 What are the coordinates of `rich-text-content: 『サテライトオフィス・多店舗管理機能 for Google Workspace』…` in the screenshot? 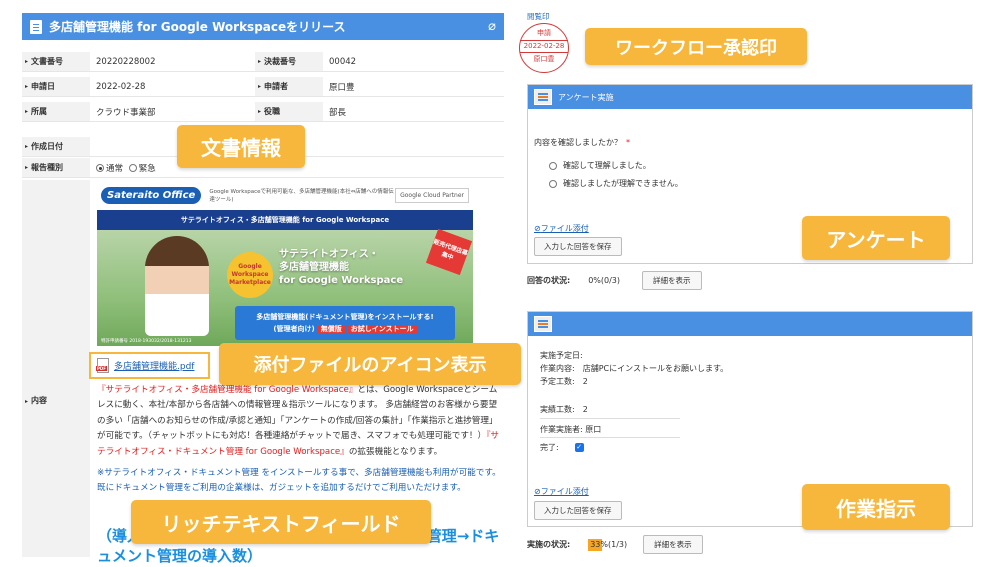 It's located at (299, 440).